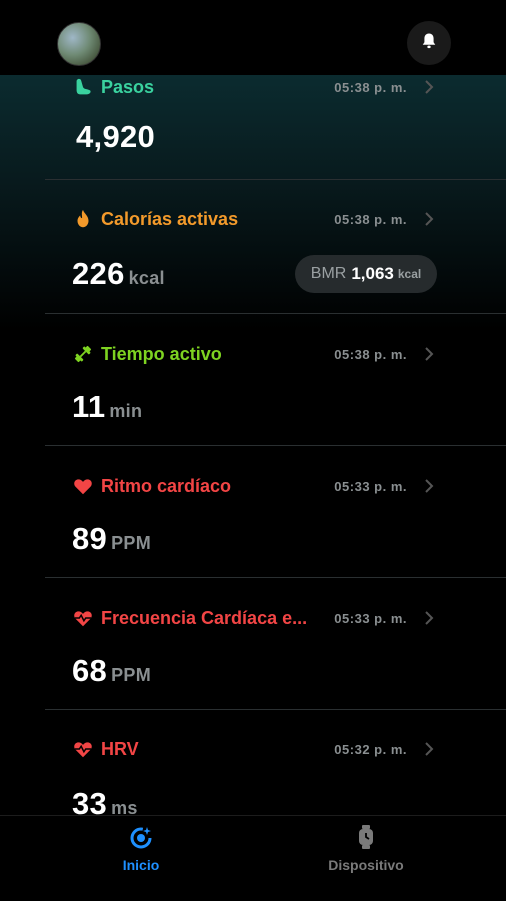  Describe the element at coordinates (370, 749) in the screenshot. I see `card-time: 05:32 p. m.` at that location.